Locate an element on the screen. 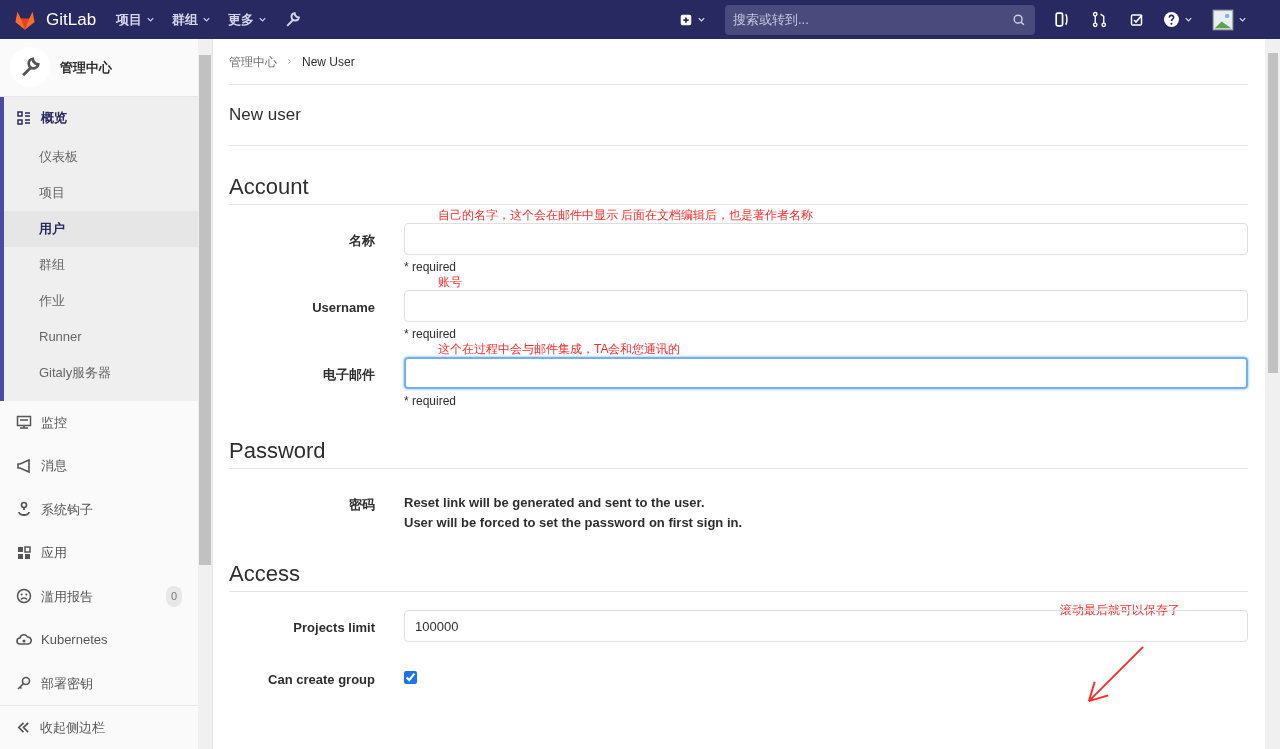  sidebar-item: 监控 is located at coordinates (101, 422).